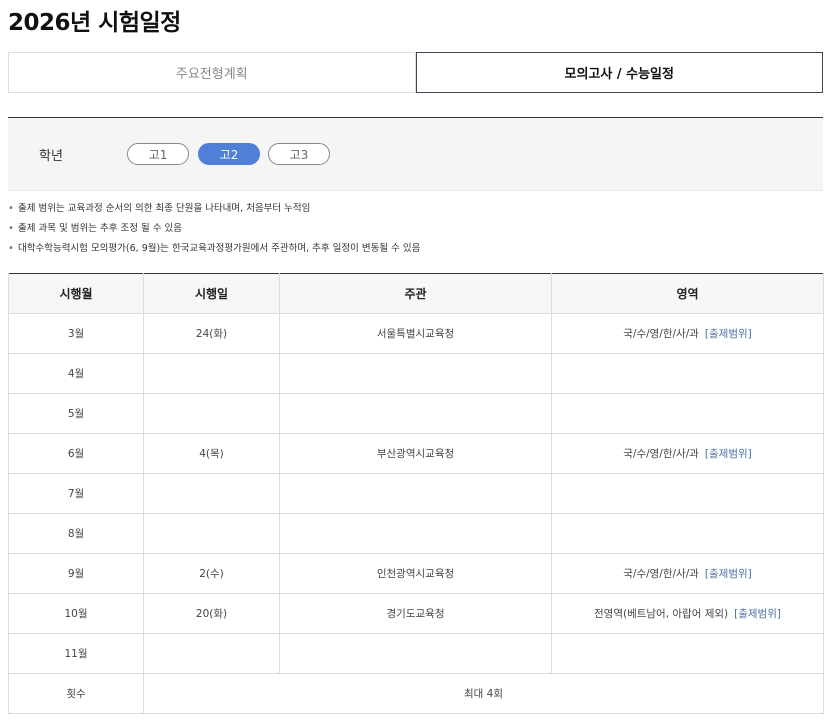 This screenshot has width=834, height=728. What do you see at coordinates (51, 156) in the screenshot?
I see `grade-label: 학년` at bounding box center [51, 156].